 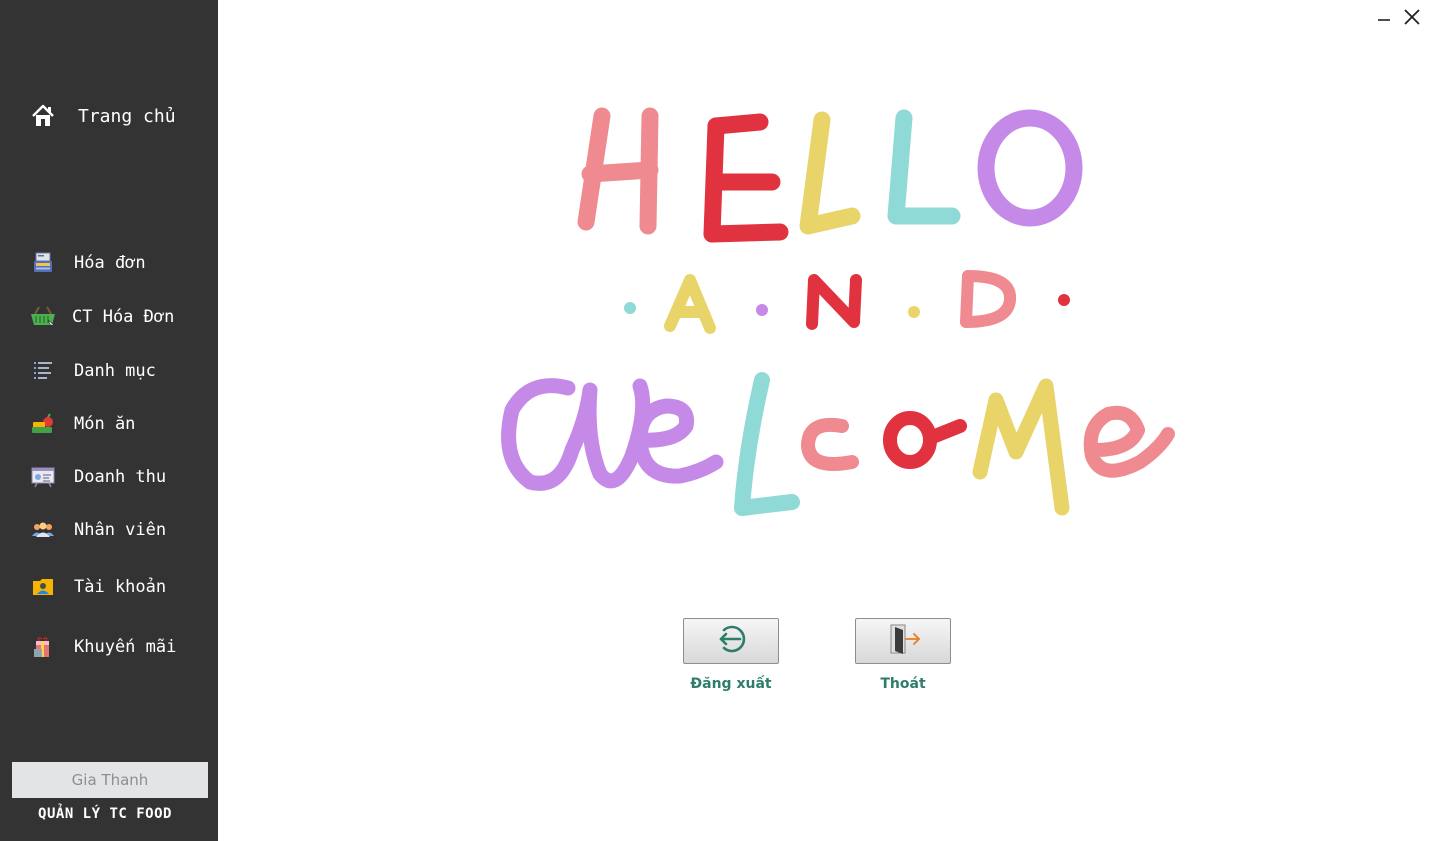 What do you see at coordinates (120, 530) in the screenshot?
I see `sidebar-item-label: Nhân viên` at bounding box center [120, 530].